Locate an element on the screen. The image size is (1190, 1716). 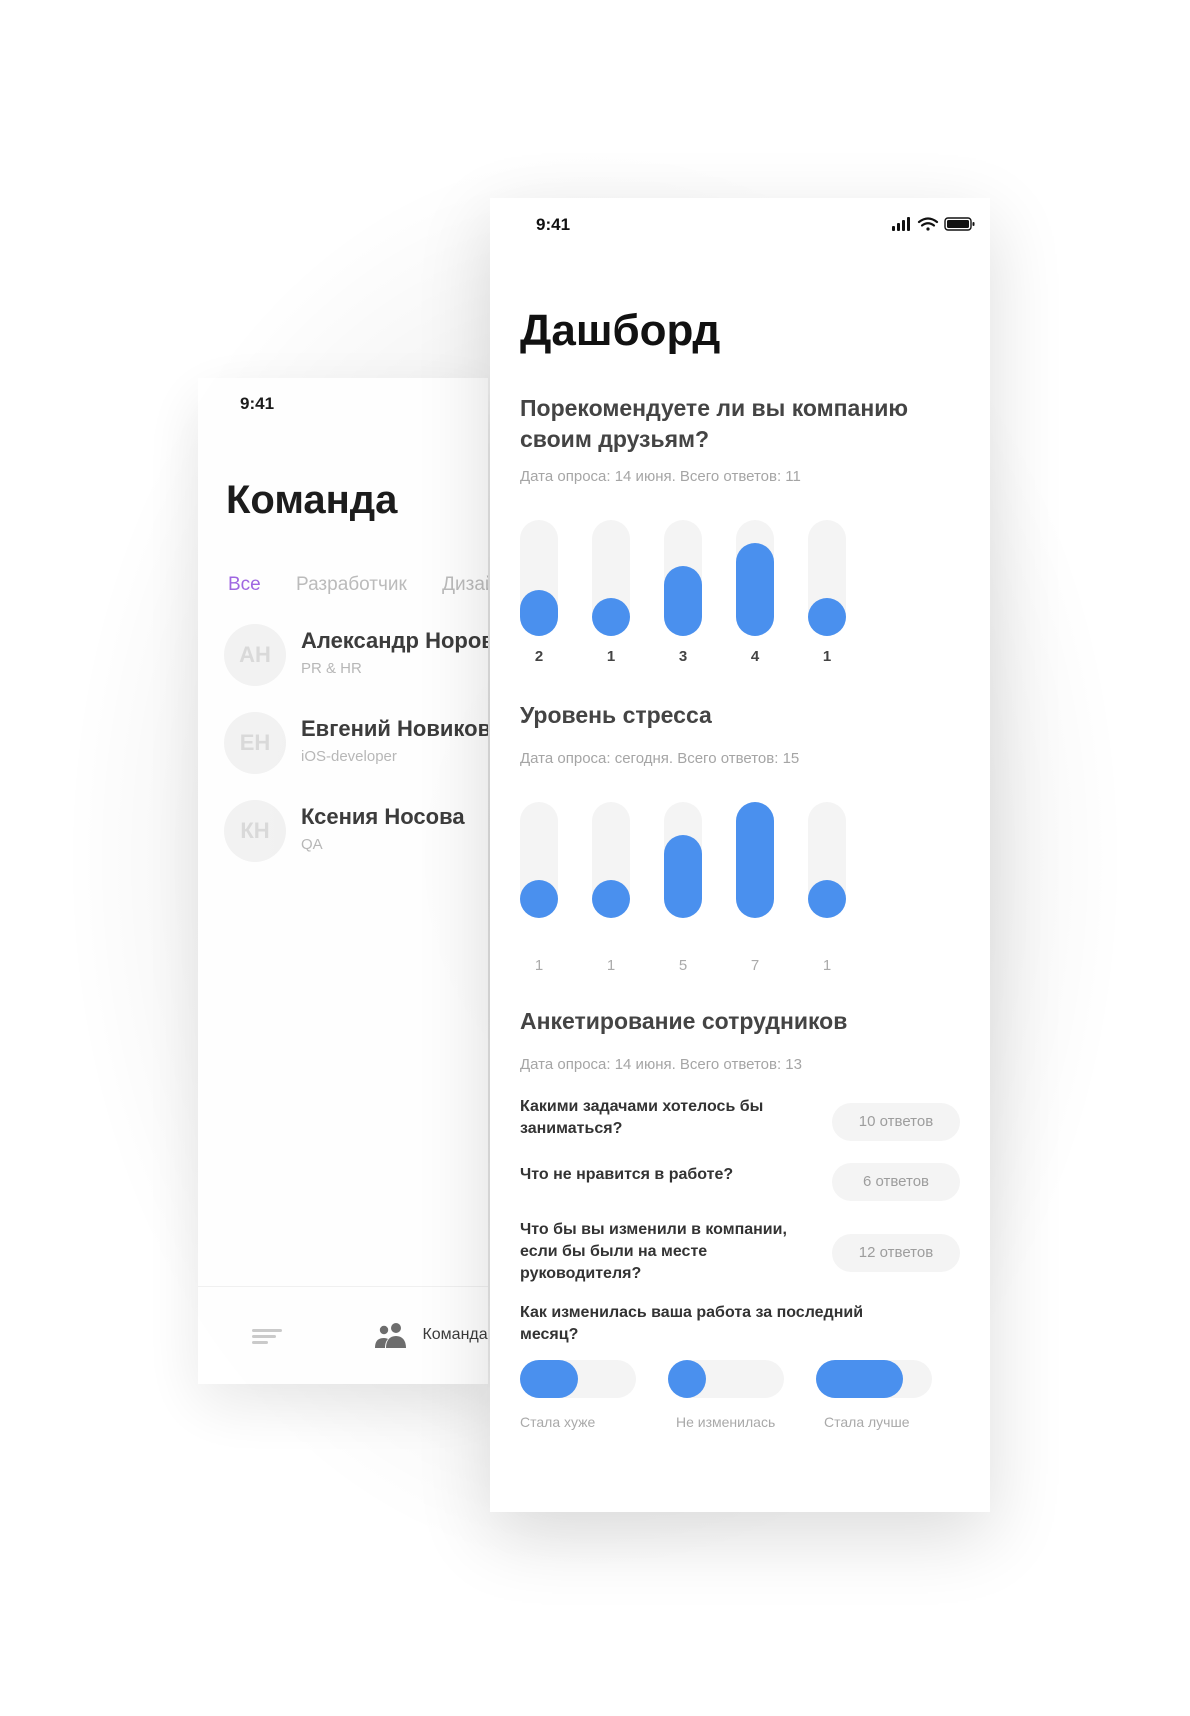
section-subtitle-recommend: Дата опроса: 14 июня. Всего ответов: 11 is located at coordinates (660, 476).